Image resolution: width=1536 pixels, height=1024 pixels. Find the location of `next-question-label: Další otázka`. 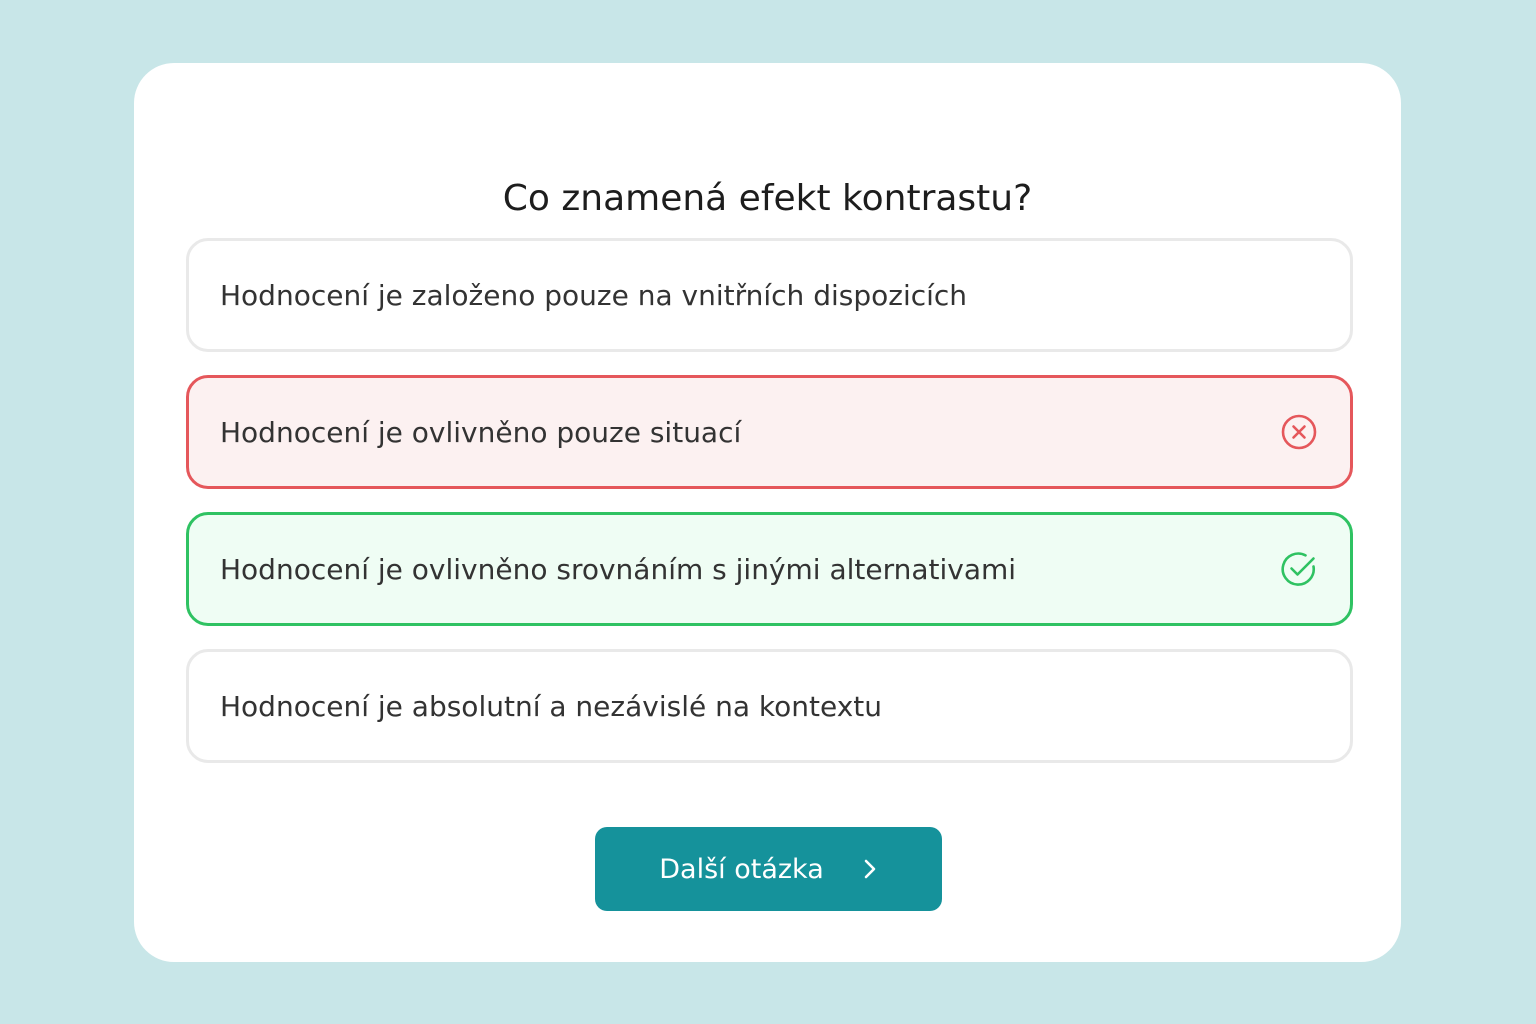

next-question-label: Další otázka is located at coordinates (741, 869).